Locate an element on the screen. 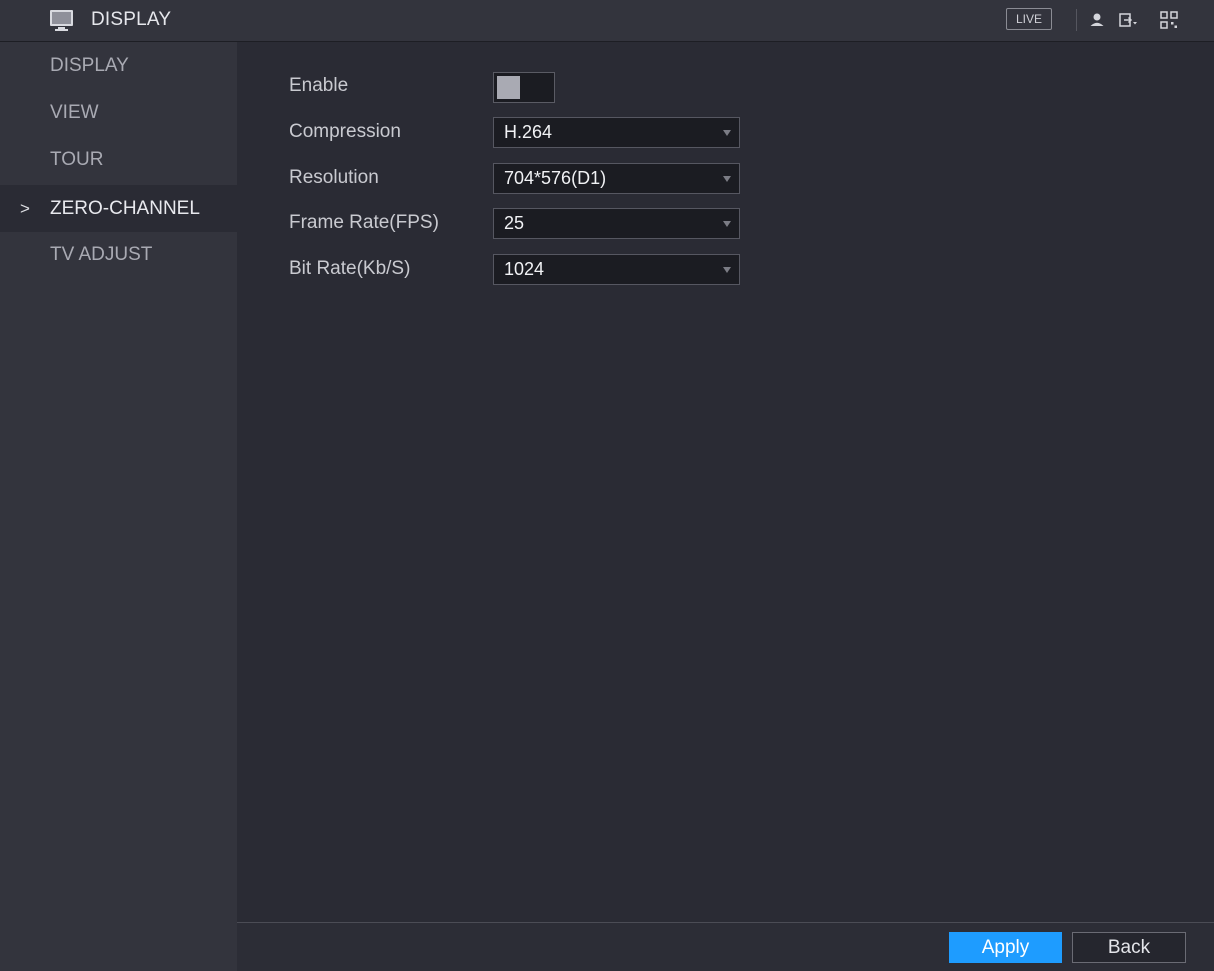 The height and width of the screenshot is (971, 1214). user-icon is located at coordinates (1097, 20).